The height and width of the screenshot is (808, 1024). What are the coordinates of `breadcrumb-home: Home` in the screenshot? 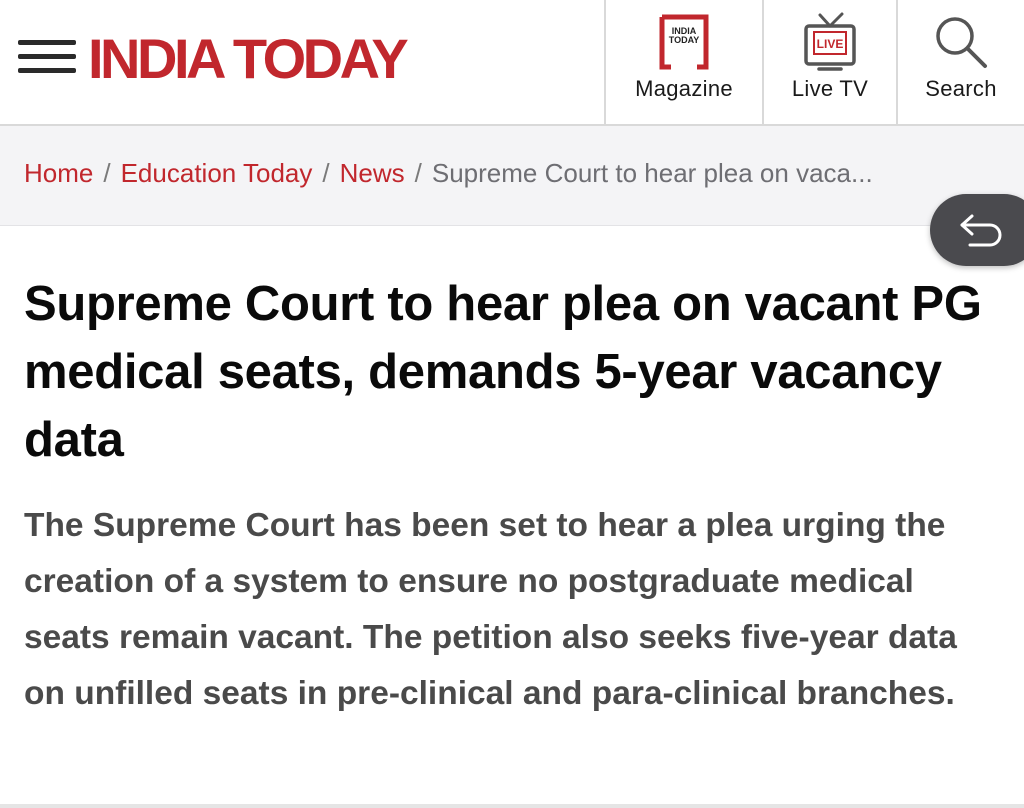 It's located at (58, 173).